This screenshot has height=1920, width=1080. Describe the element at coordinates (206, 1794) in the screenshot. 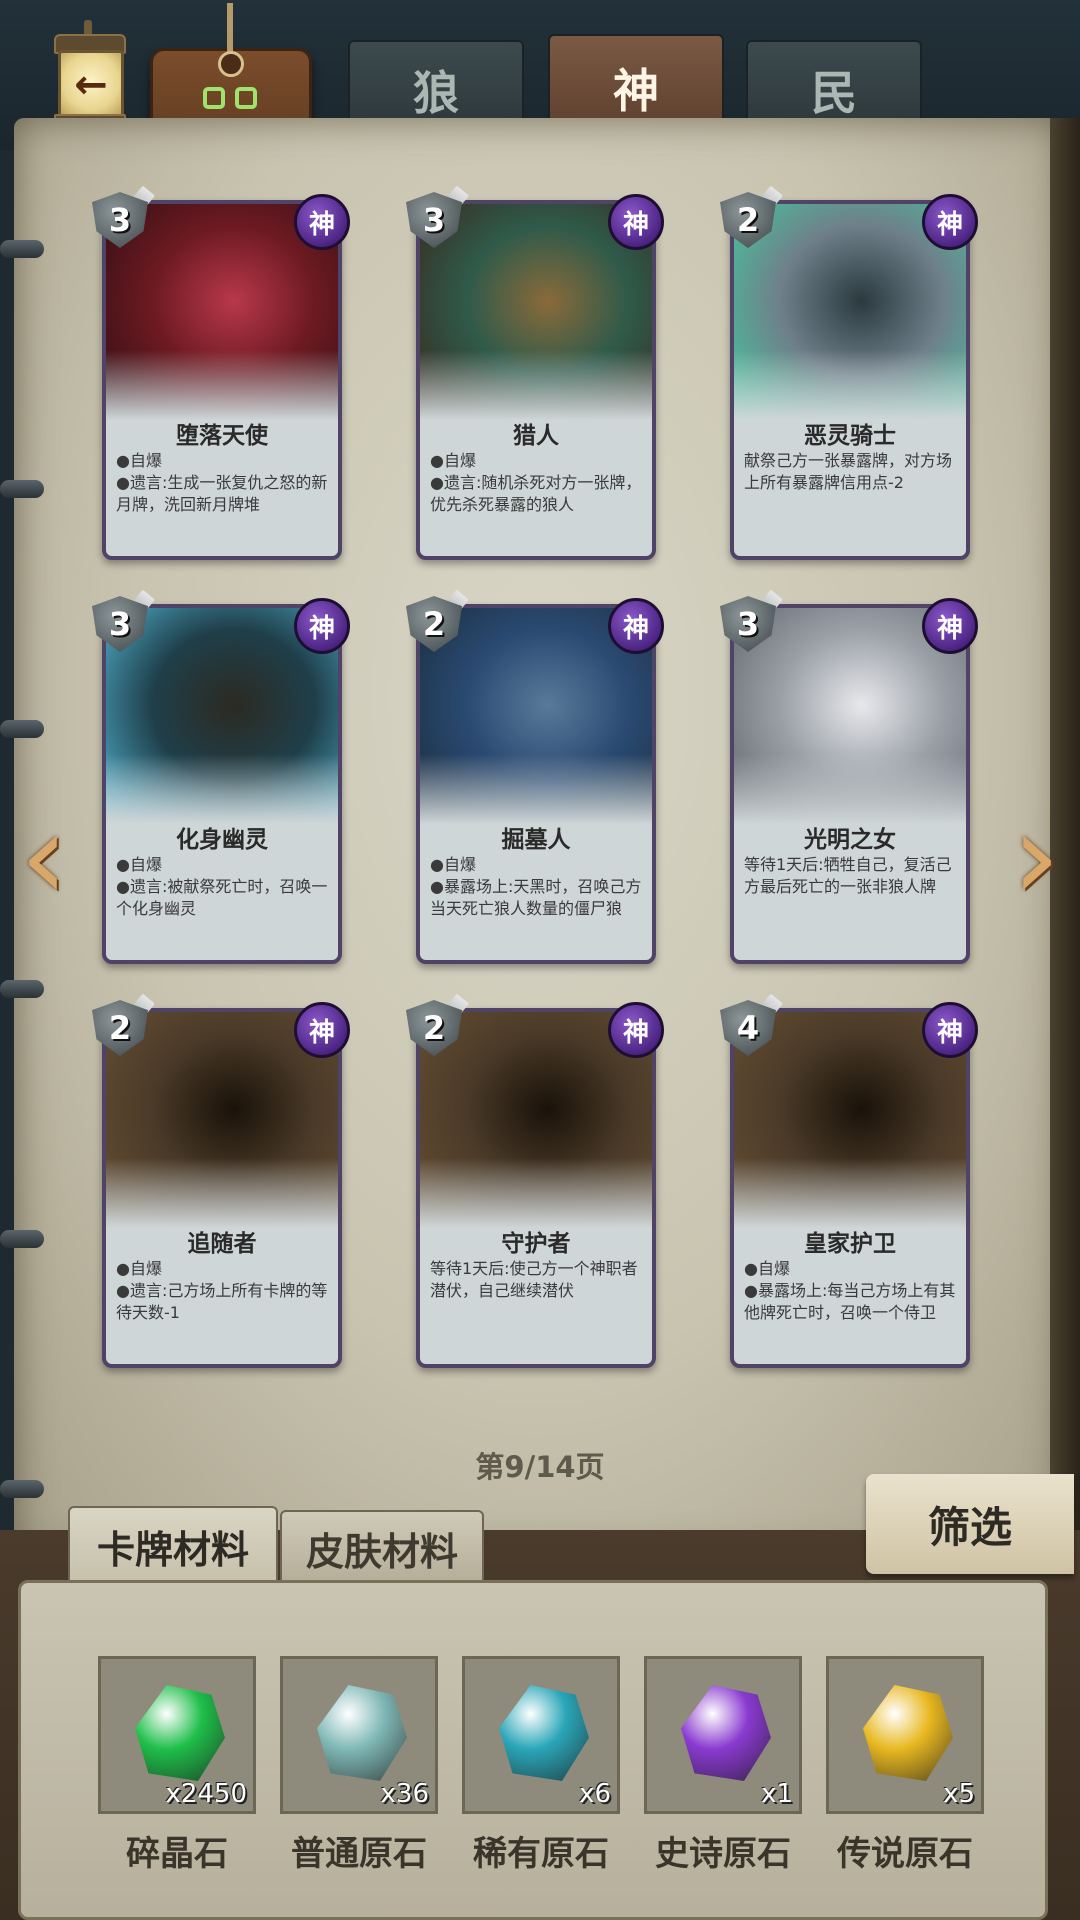

I see `material-count: x2450` at that location.